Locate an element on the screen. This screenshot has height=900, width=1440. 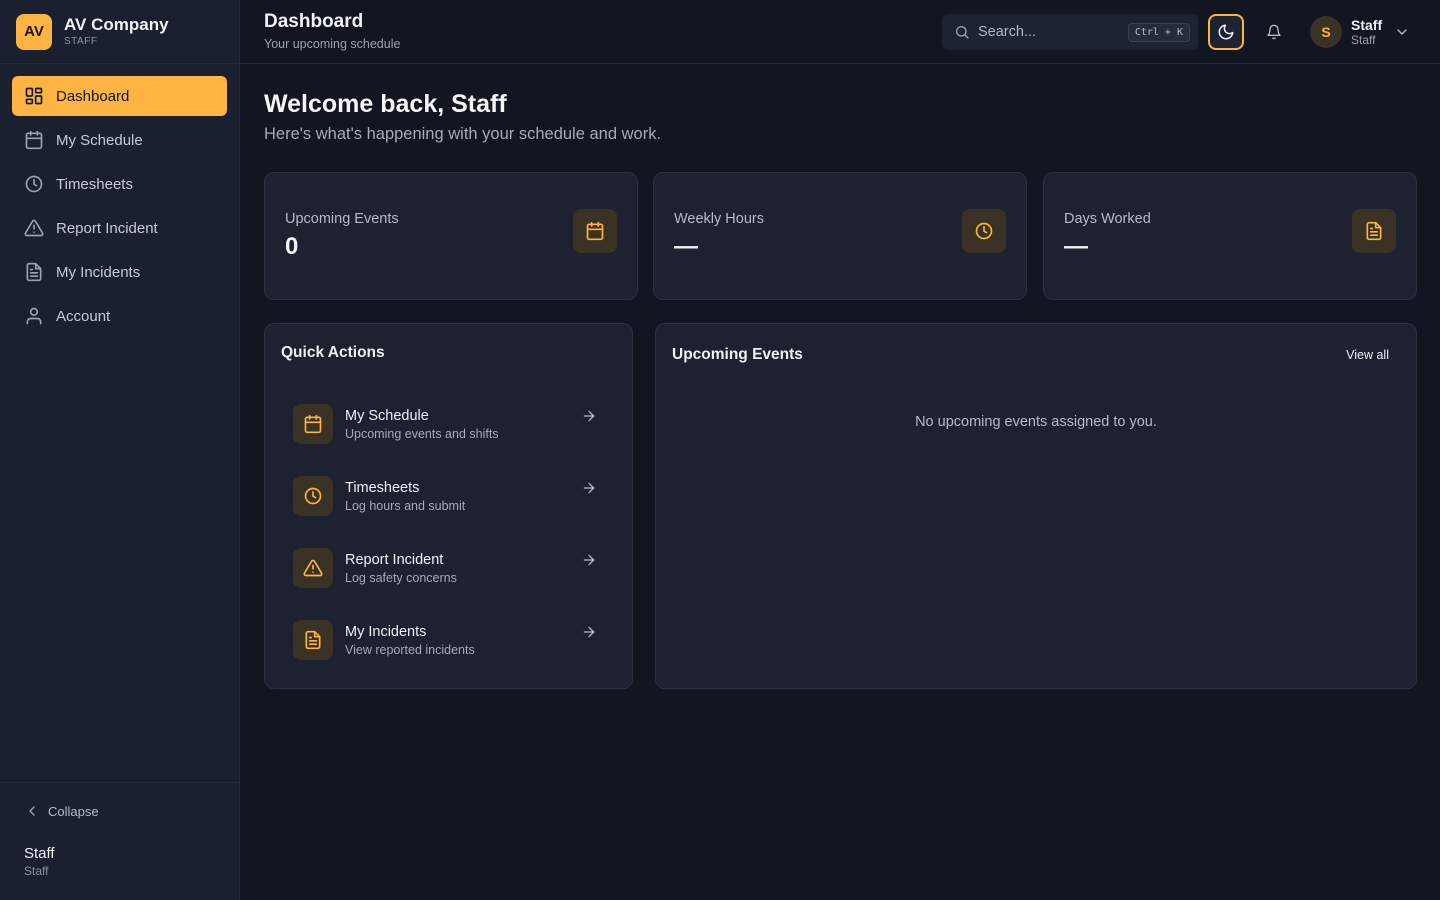
upcoming-events-title: Upcoming Events is located at coordinates (737, 354).